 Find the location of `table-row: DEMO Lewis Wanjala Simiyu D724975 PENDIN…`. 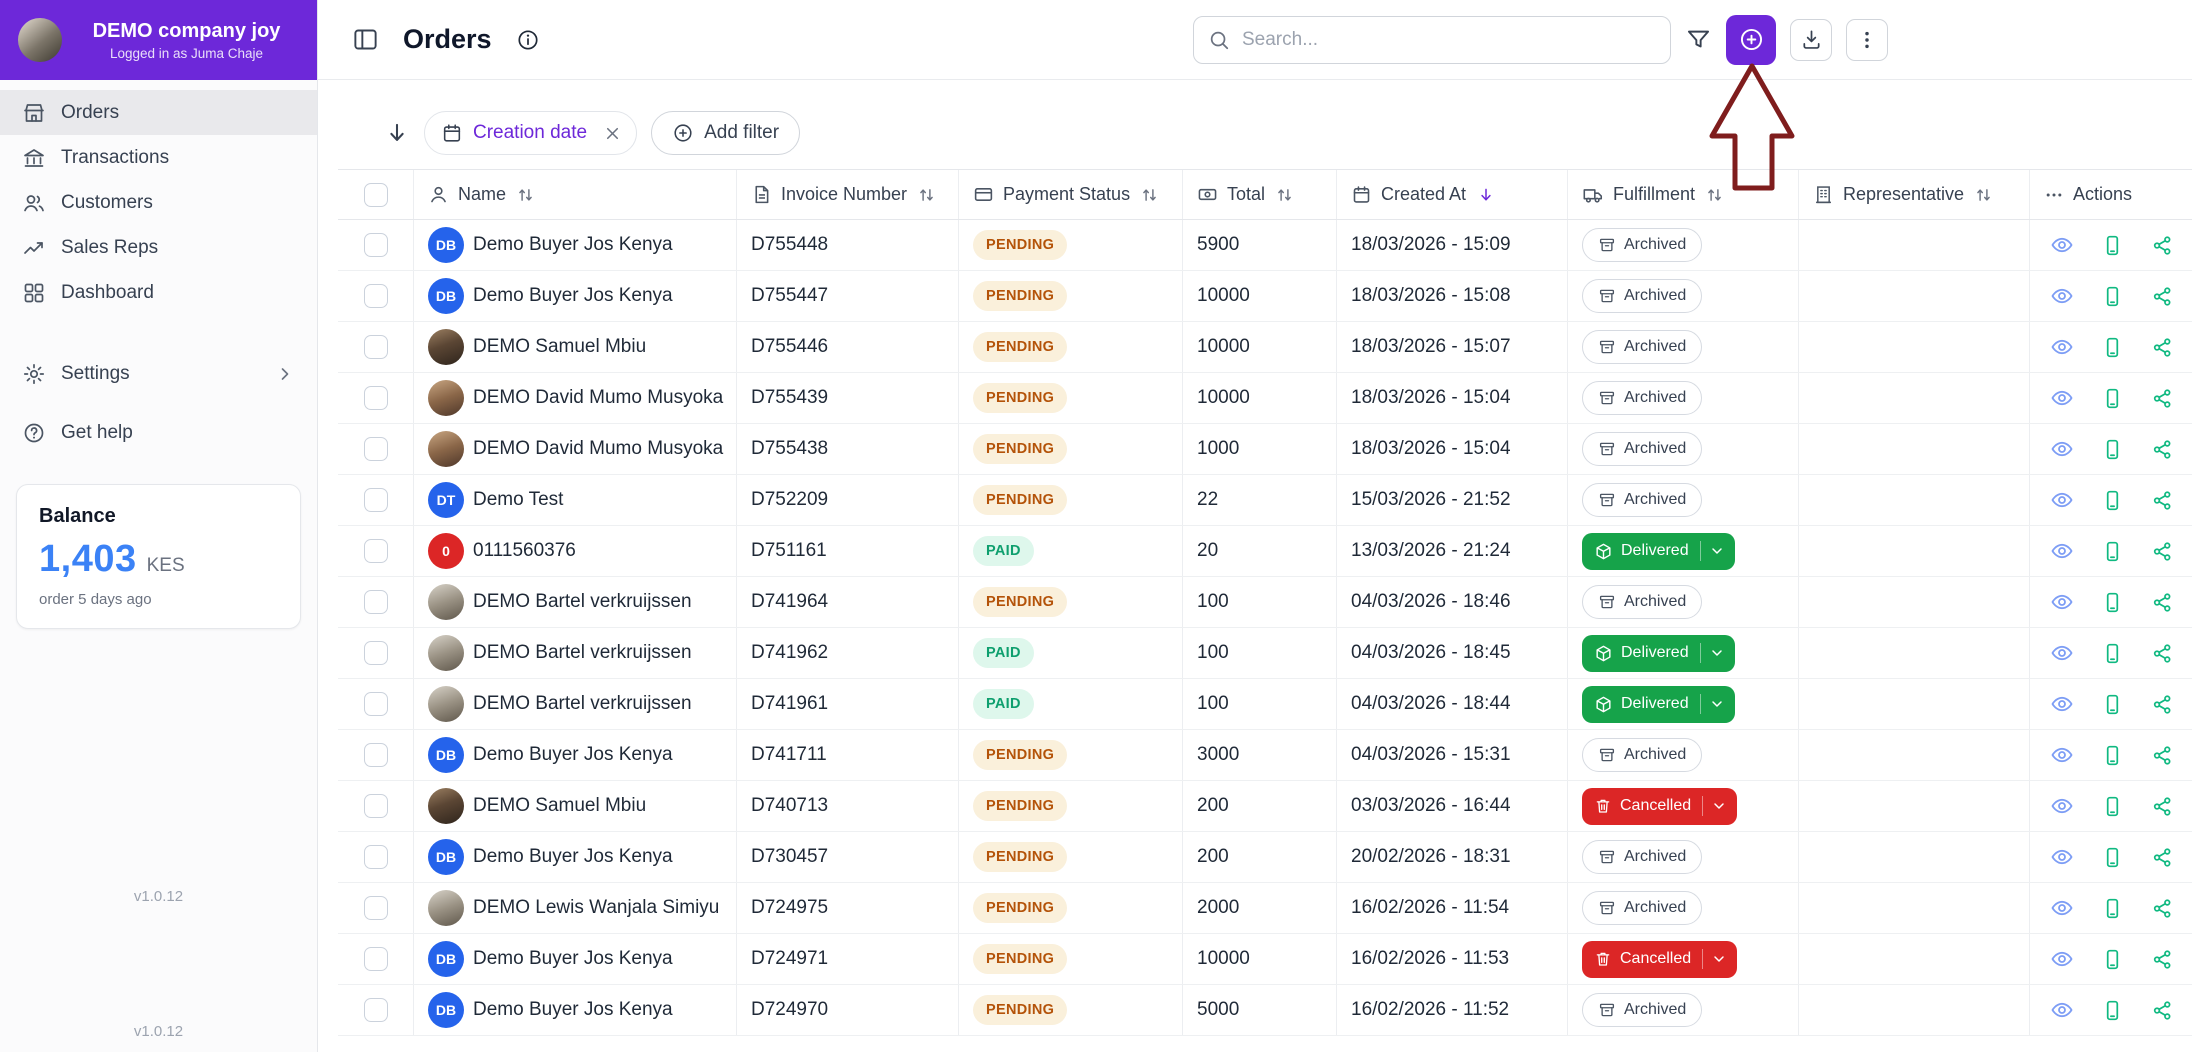

table-row: DEMO Lewis Wanjala Simiyu D724975 PENDIN… is located at coordinates (1265, 908).